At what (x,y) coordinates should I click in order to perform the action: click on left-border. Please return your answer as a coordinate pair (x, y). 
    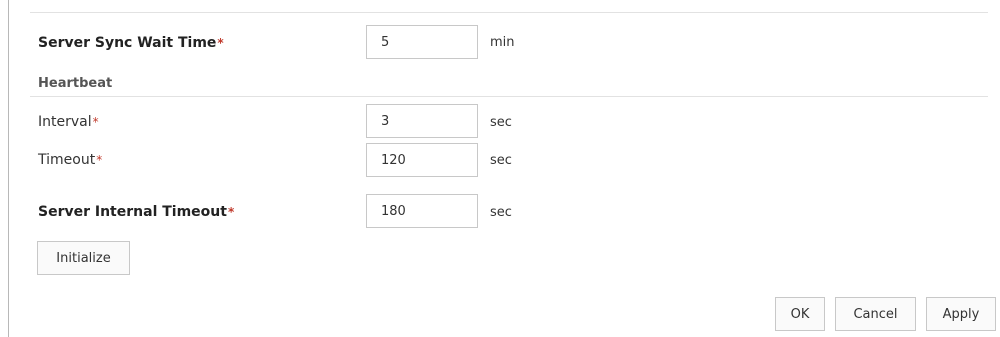
    Looking at the image, I should click on (8, 168).